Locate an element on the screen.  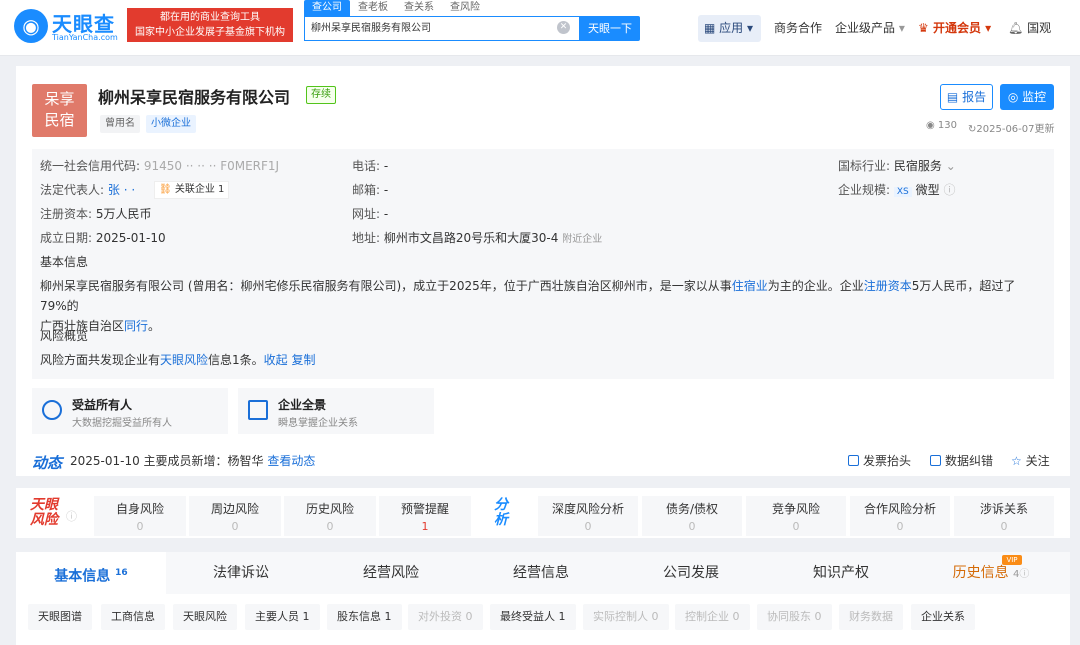
credit-code-row: 统一社会信用代码: 91450 ·· ·· ·· F0MERF1J is located at coordinates (159, 166).